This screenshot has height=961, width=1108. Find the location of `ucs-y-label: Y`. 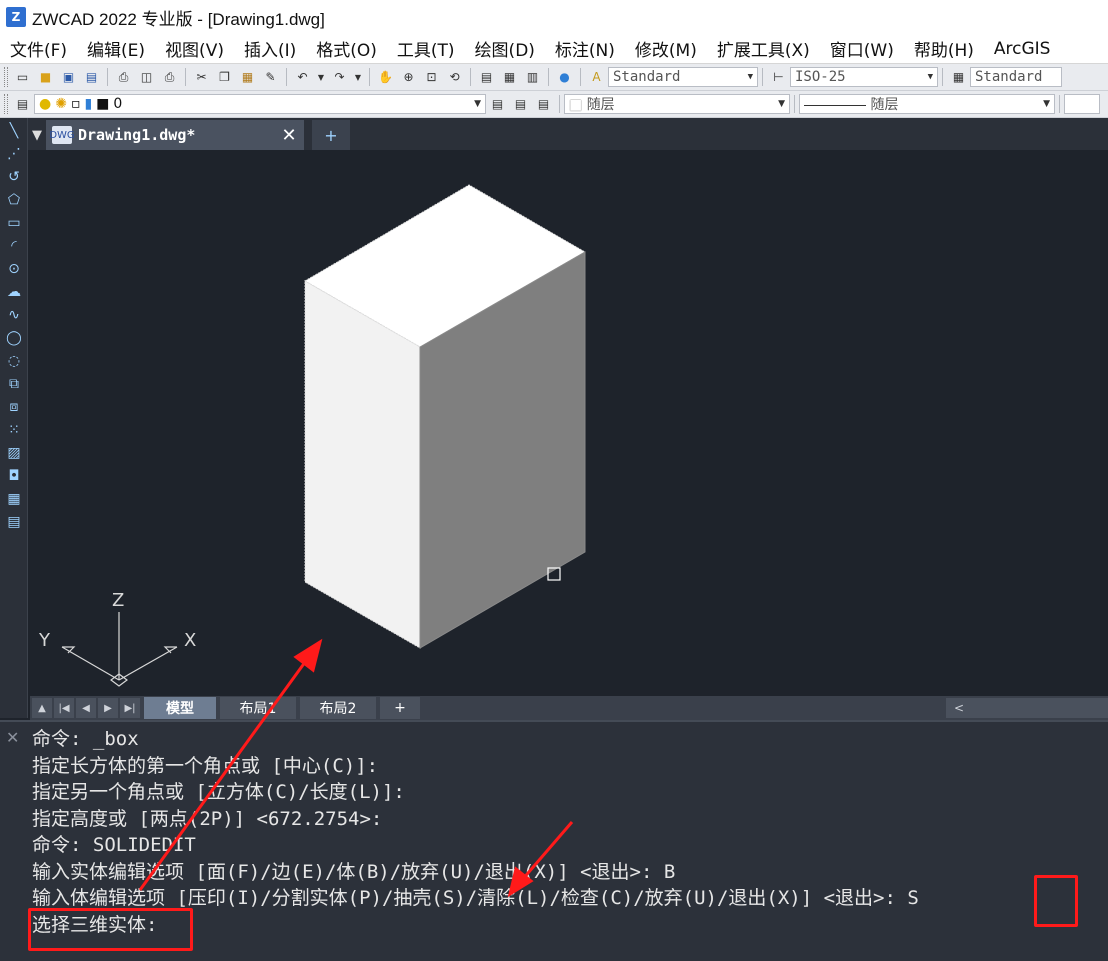

ucs-y-label: Y is located at coordinates (44, 640).